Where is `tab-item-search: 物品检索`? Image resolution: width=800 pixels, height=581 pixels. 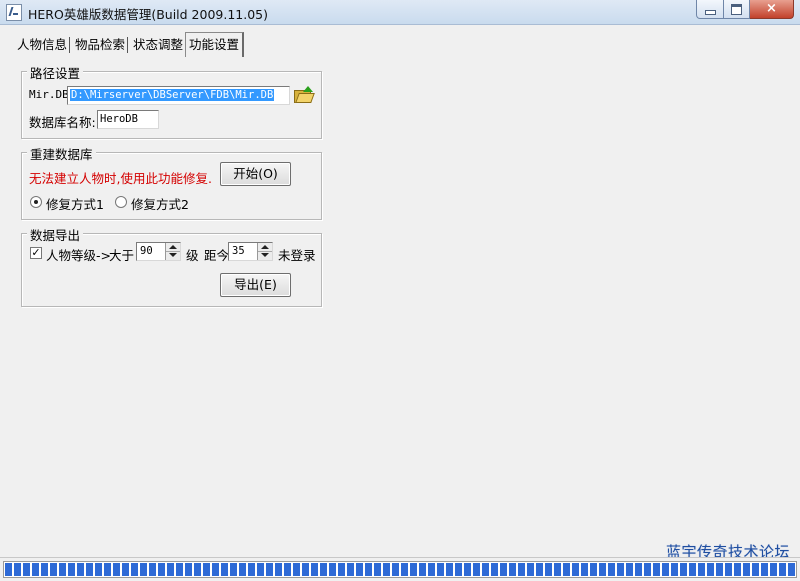
tab-item-search: 物品检索 is located at coordinates (100, 44).